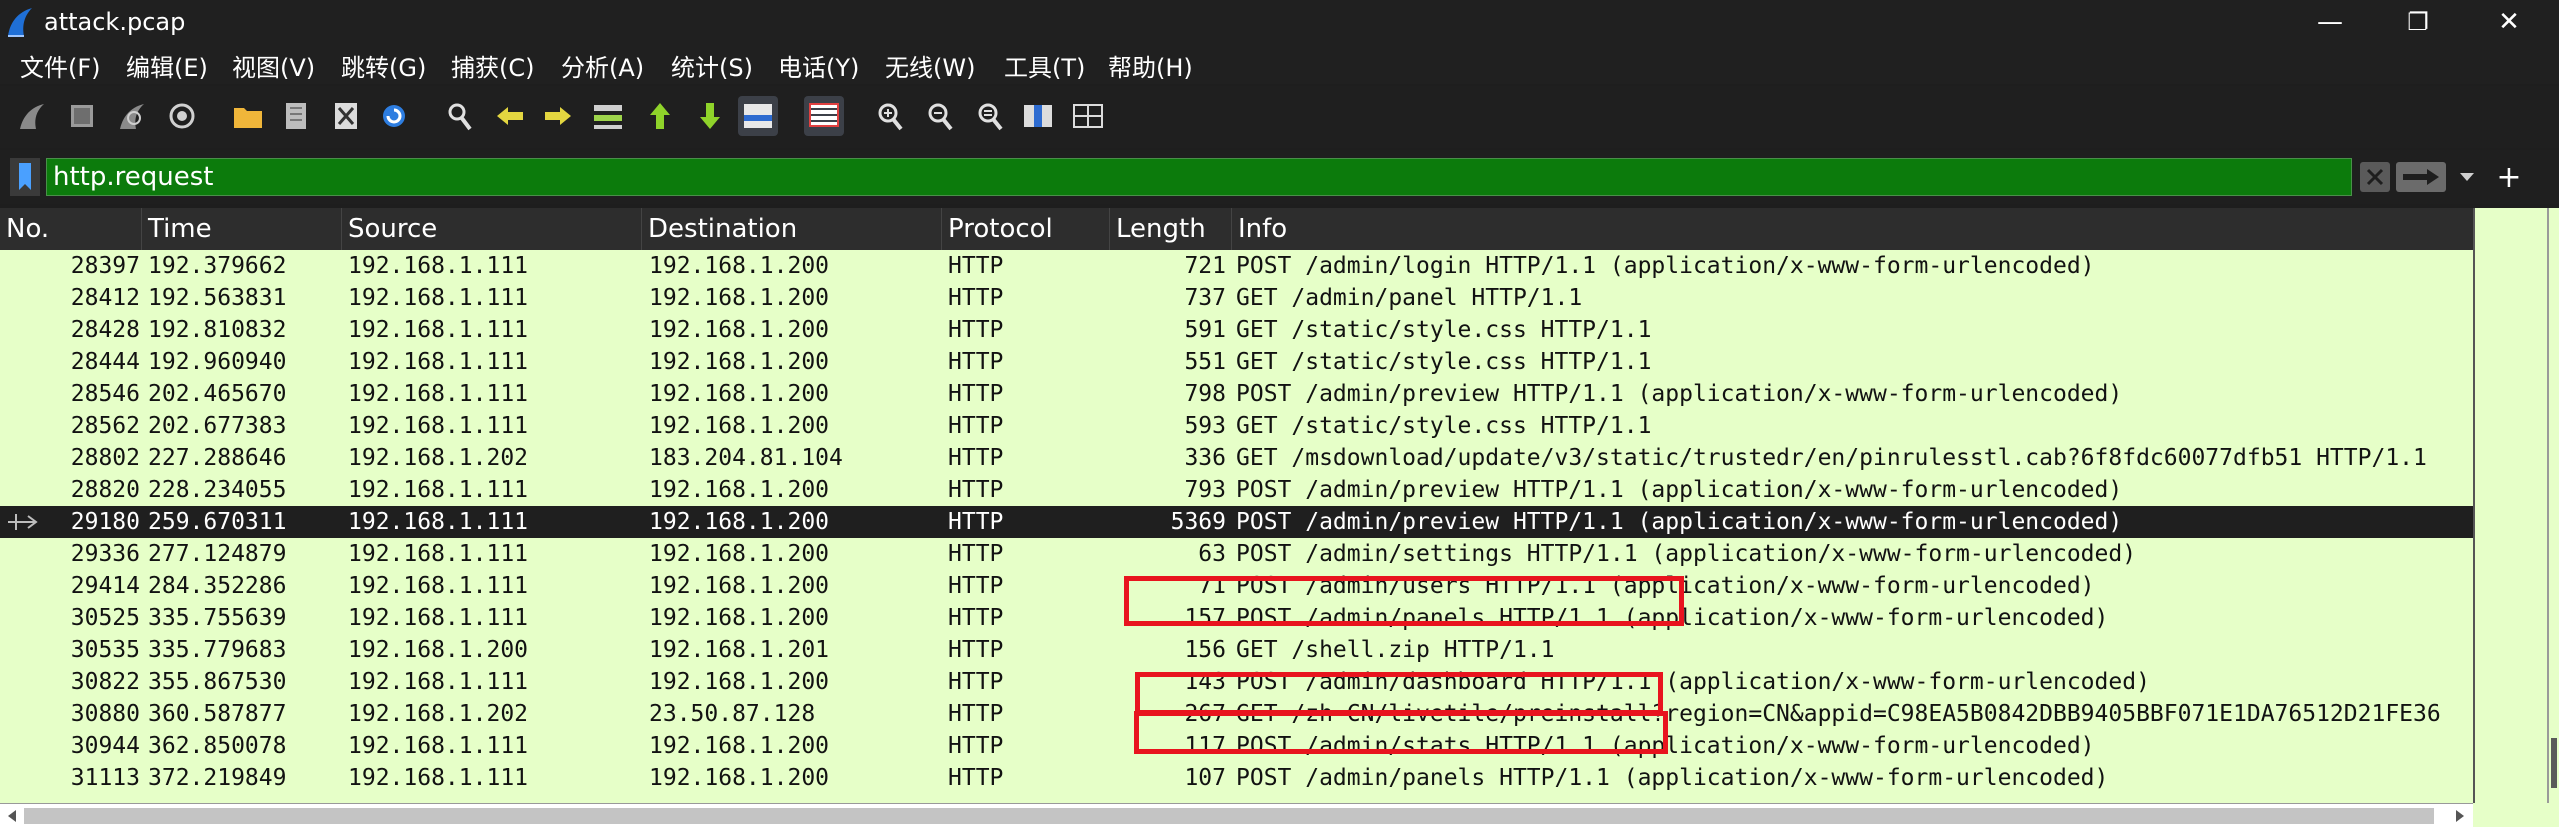  What do you see at coordinates (1199, 177) in the screenshot?
I see `display-filter-input` at bounding box center [1199, 177].